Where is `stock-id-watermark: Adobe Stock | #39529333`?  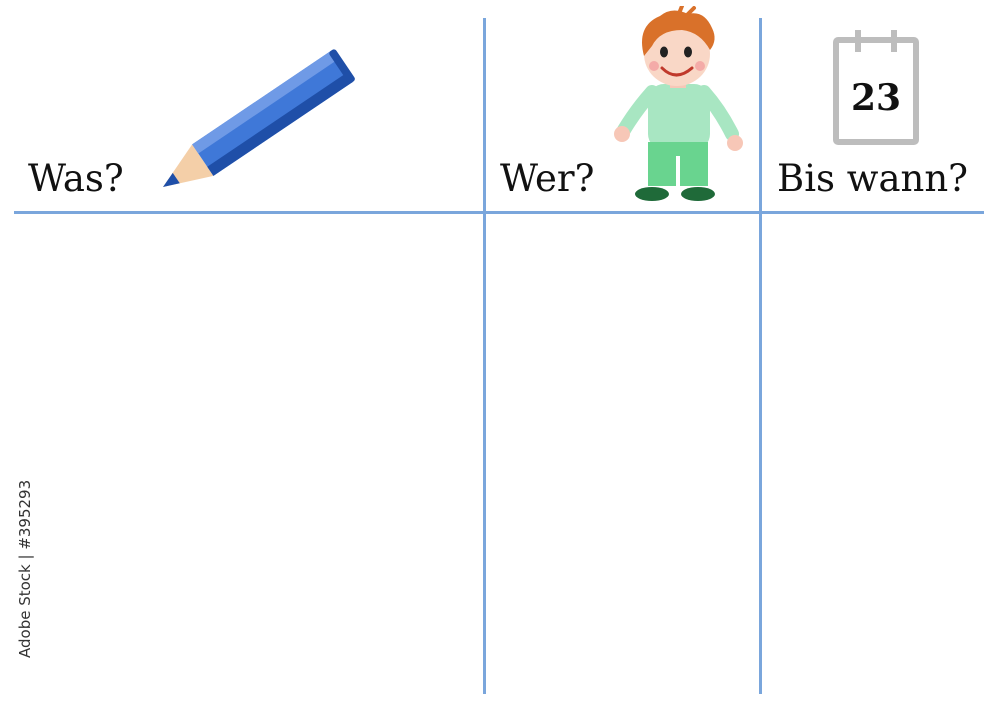 stock-id-watermark: Adobe Stock | #39529333 is located at coordinates (23, 560).